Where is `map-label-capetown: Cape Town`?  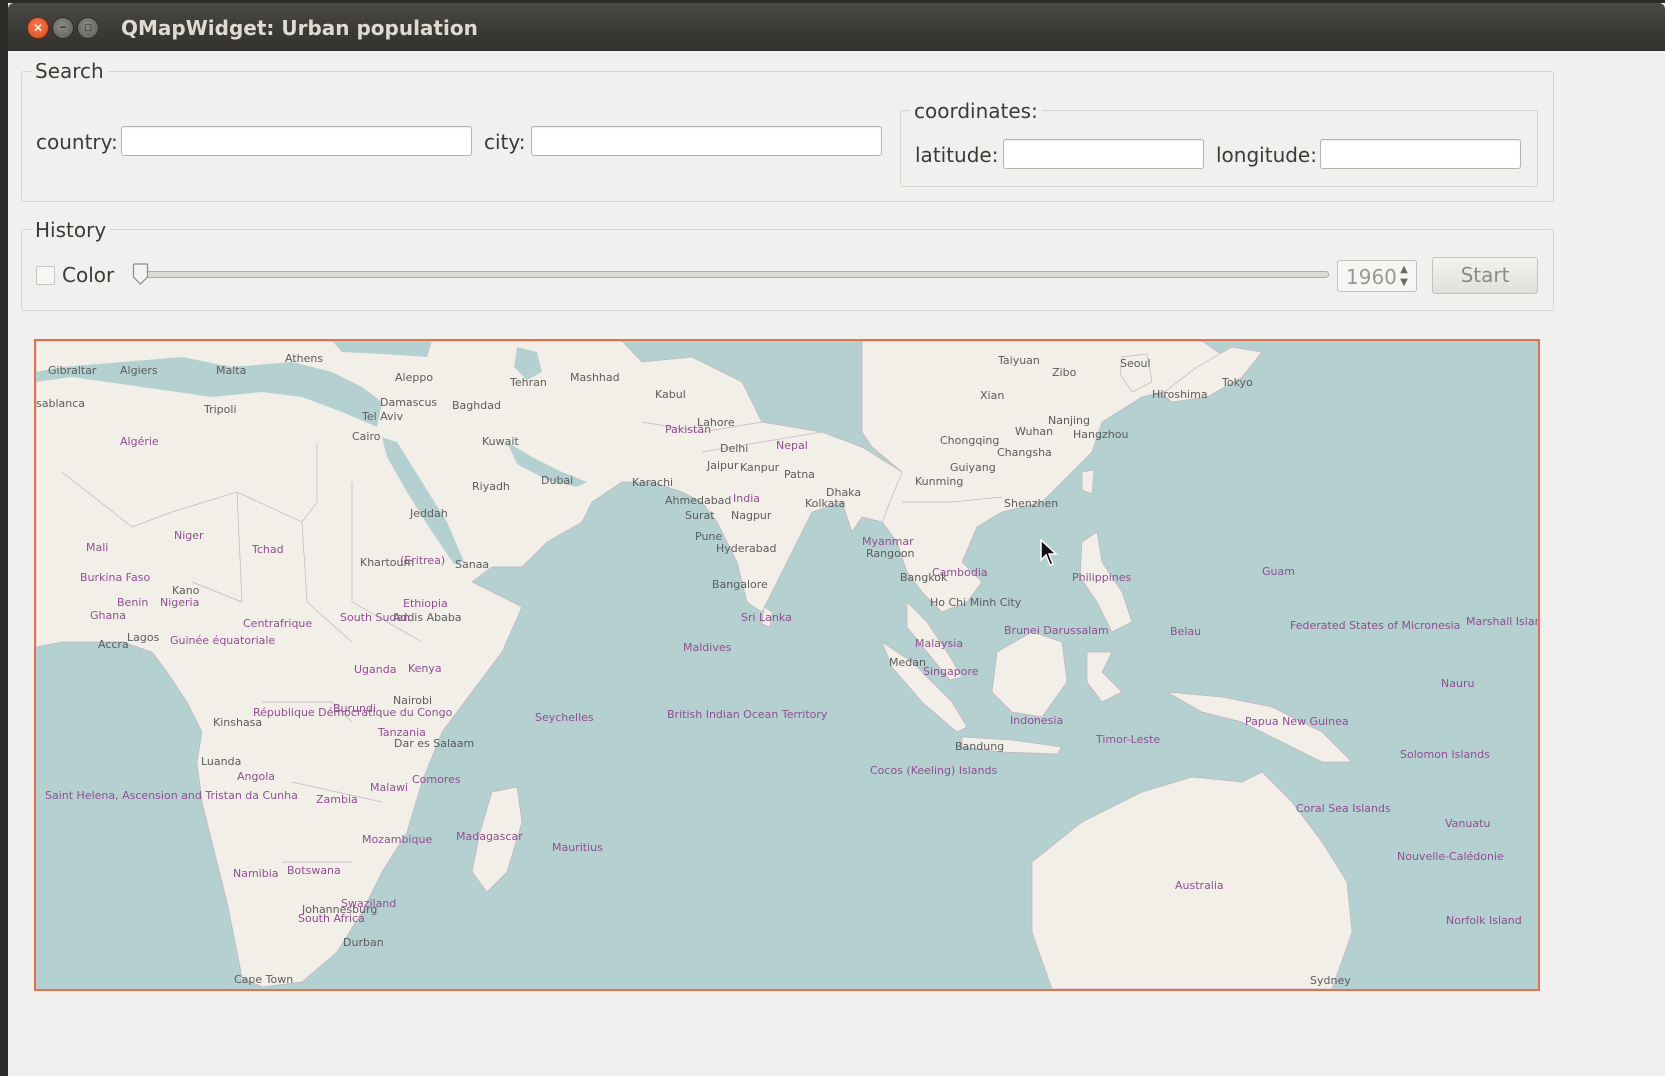
map-label-capetown: Cape Town is located at coordinates (264, 979).